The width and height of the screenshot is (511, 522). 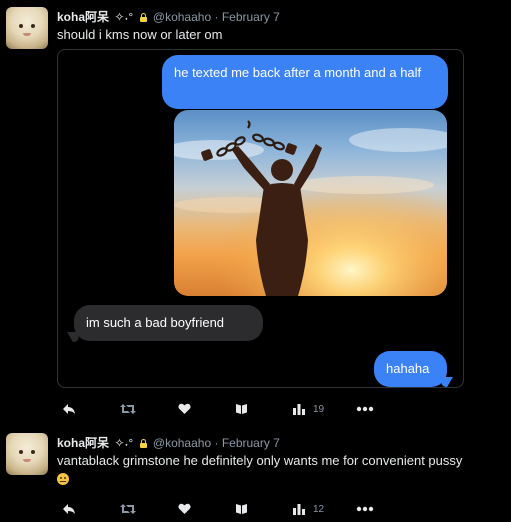 What do you see at coordinates (308, 509) in the screenshot?
I see `views-button: 12` at bounding box center [308, 509].